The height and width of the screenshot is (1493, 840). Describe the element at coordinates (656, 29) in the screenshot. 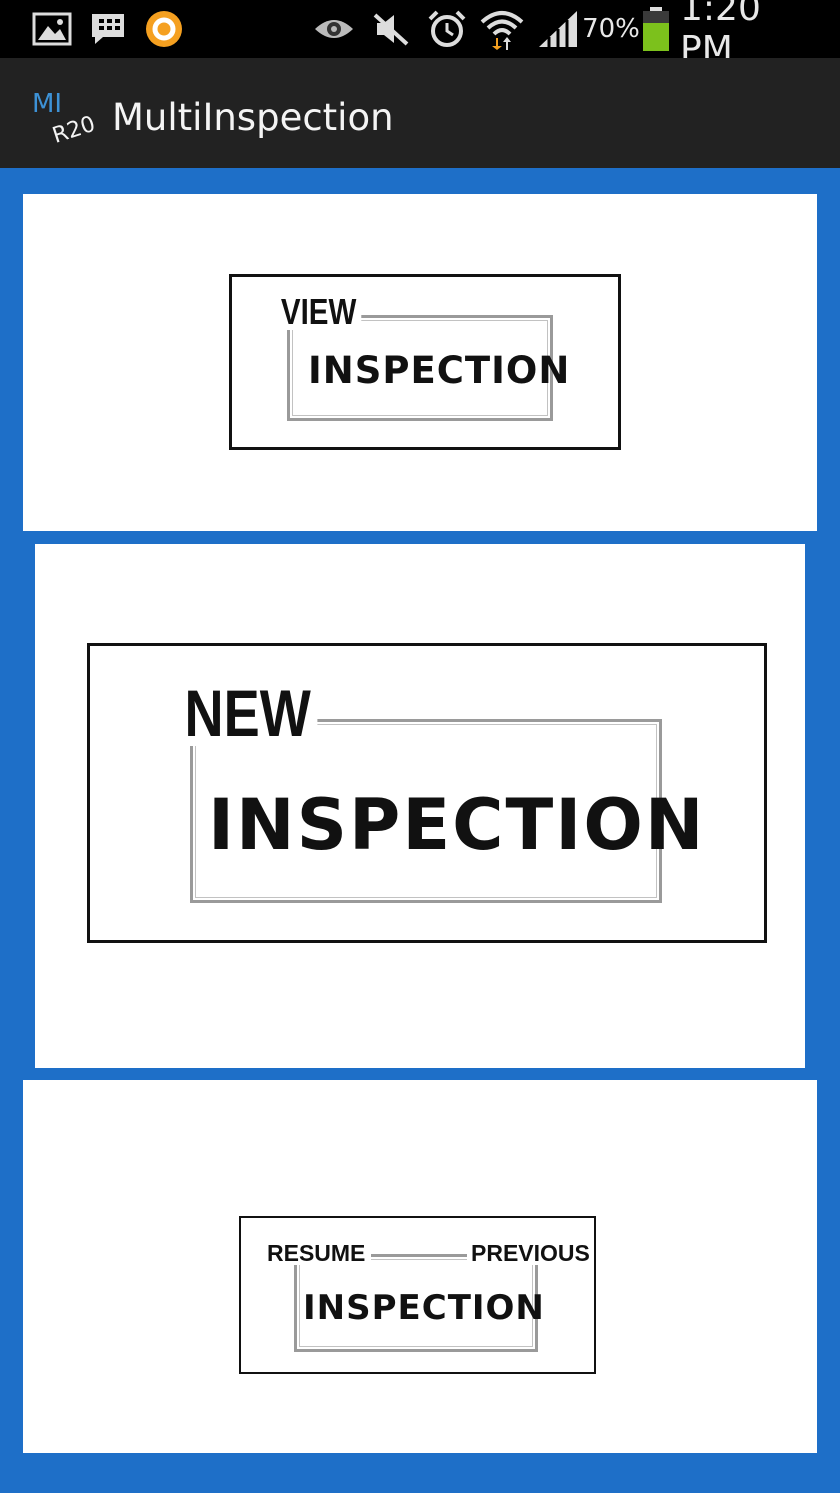

I see `battery-icon` at that location.